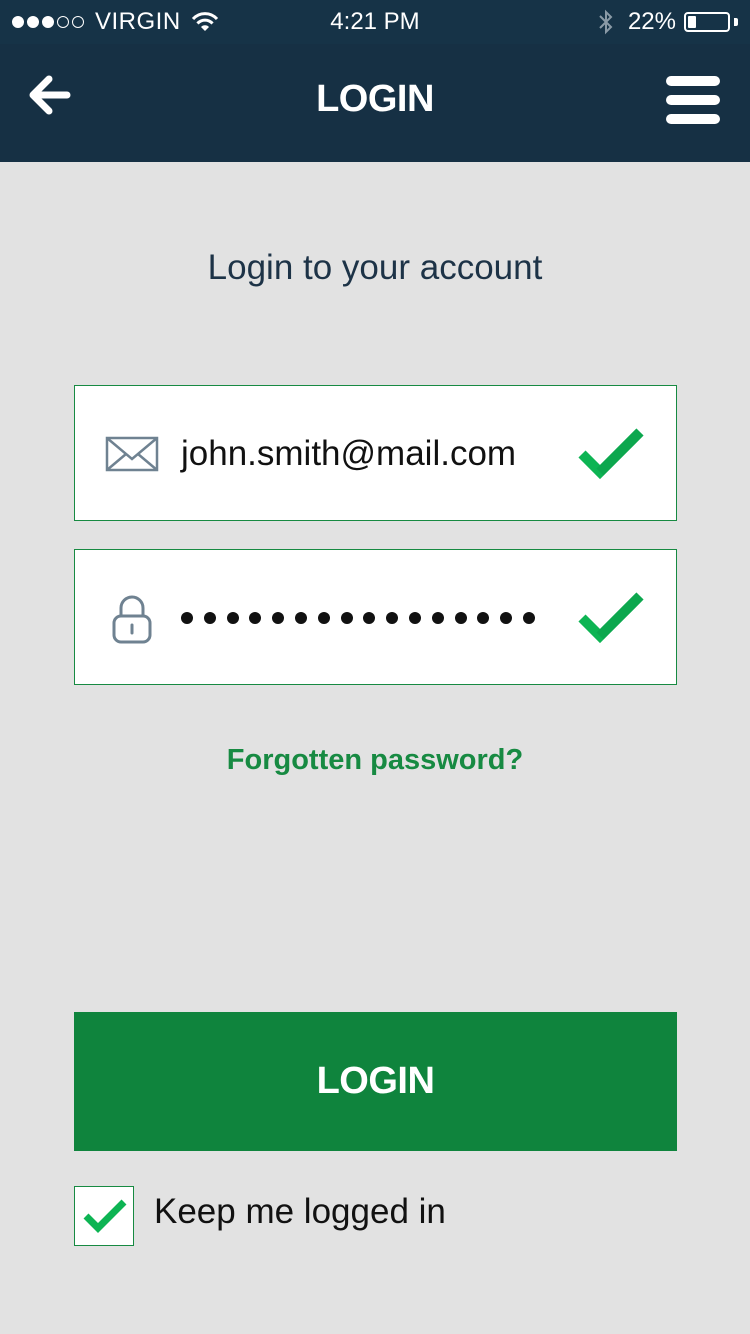 This screenshot has height=1334, width=750. I want to click on status-bar: VIRGIN 4:21 PM 22%, so click(375, 22).